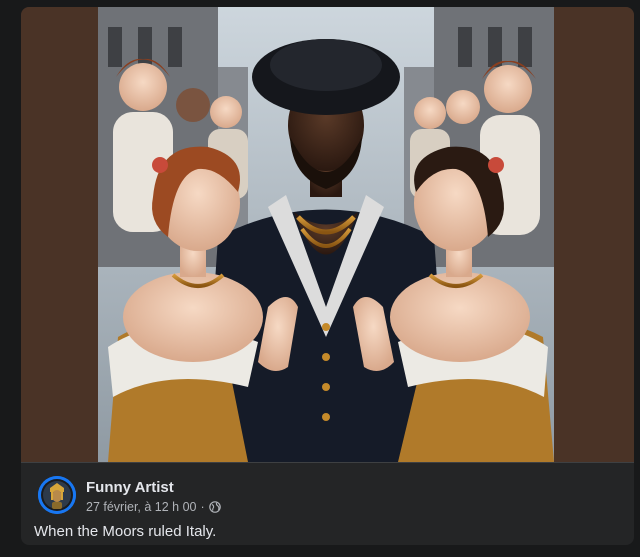  What do you see at coordinates (214, 507) in the screenshot?
I see `globe-icon` at bounding box center [214, 507].